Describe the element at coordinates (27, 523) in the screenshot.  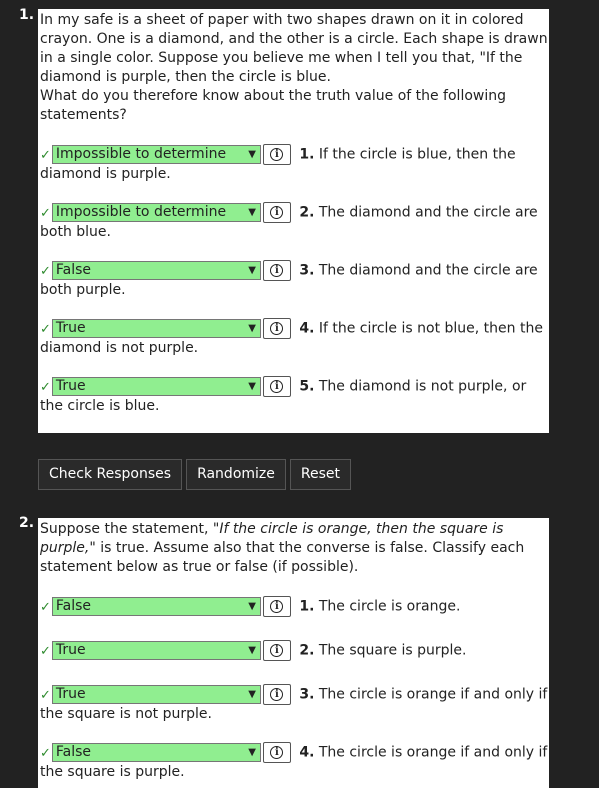
I see `question-number: 2.` at that location.